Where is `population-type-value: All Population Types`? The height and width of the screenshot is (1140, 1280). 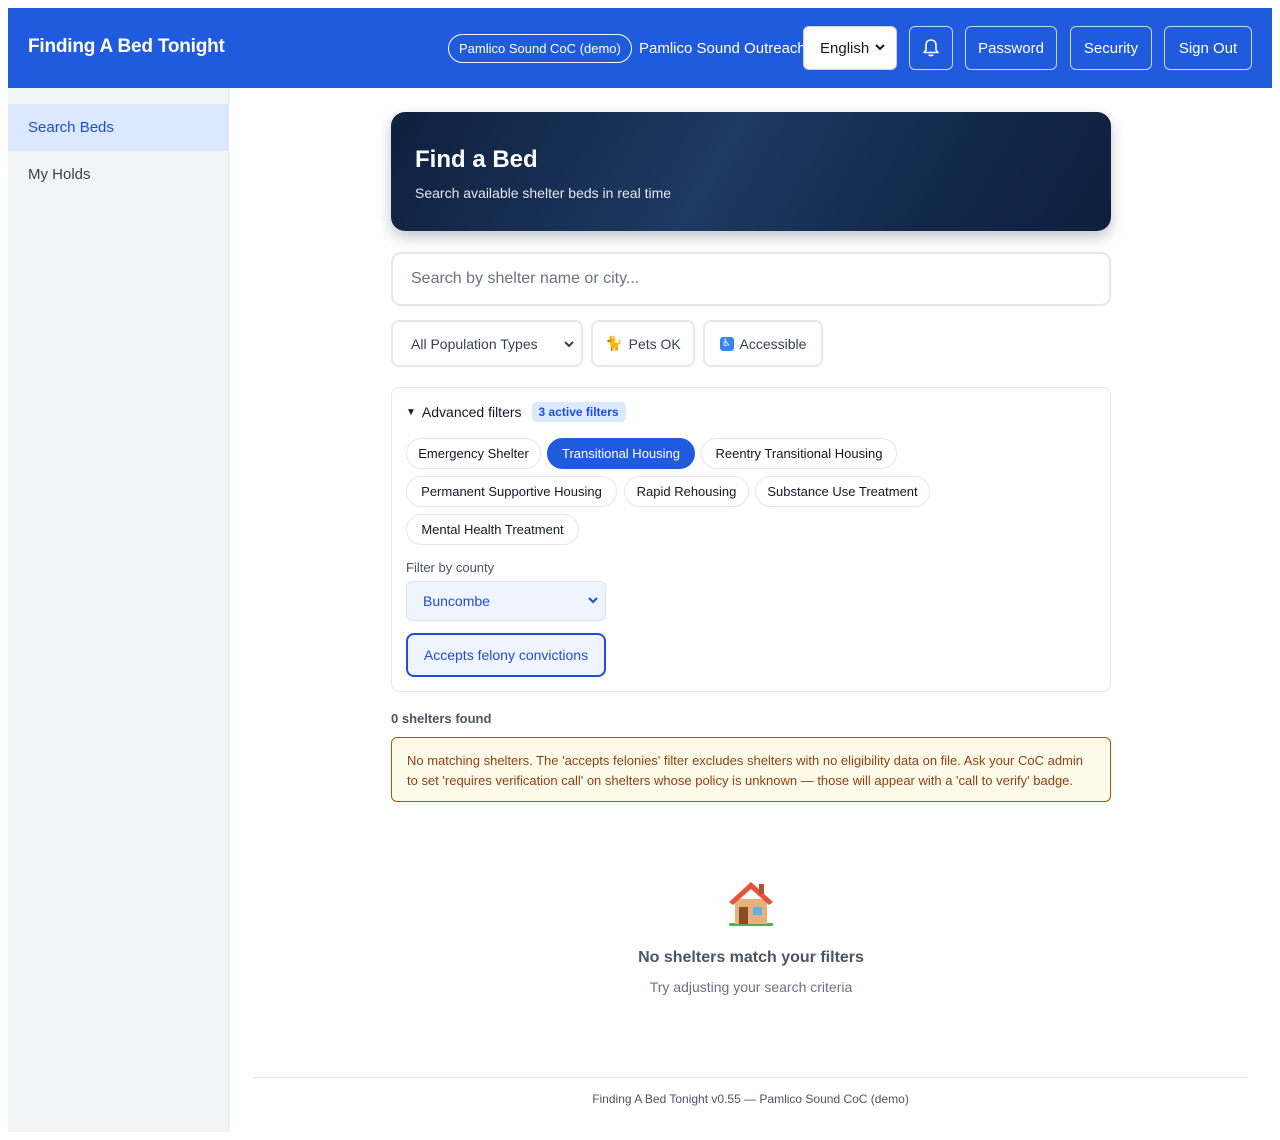
population-type-value: All Population Types is located at coordinates (474, 343).